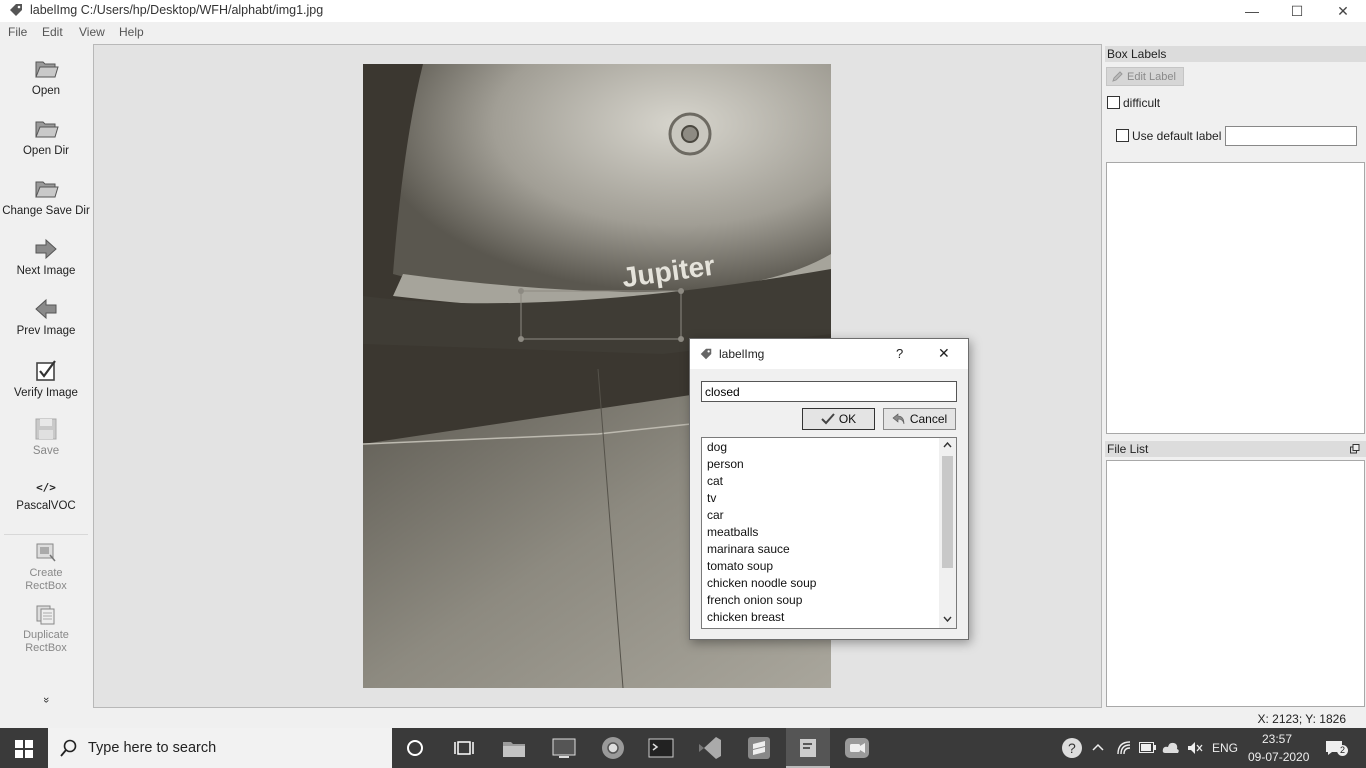 This screenshot has width=1366, height=768. I want to click on list-item: person, so click(725, 464).